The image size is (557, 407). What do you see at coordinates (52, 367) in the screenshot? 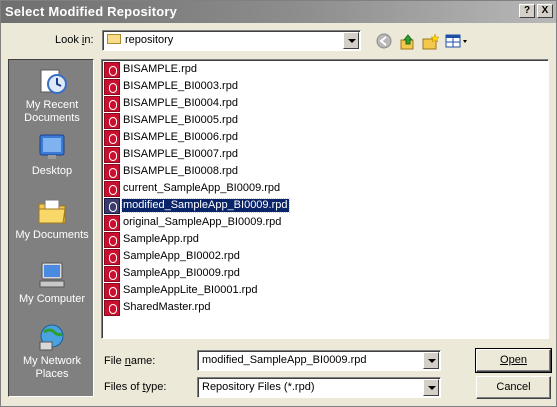
I see `place-label: My Network Places` at bounding box center [52, 367].